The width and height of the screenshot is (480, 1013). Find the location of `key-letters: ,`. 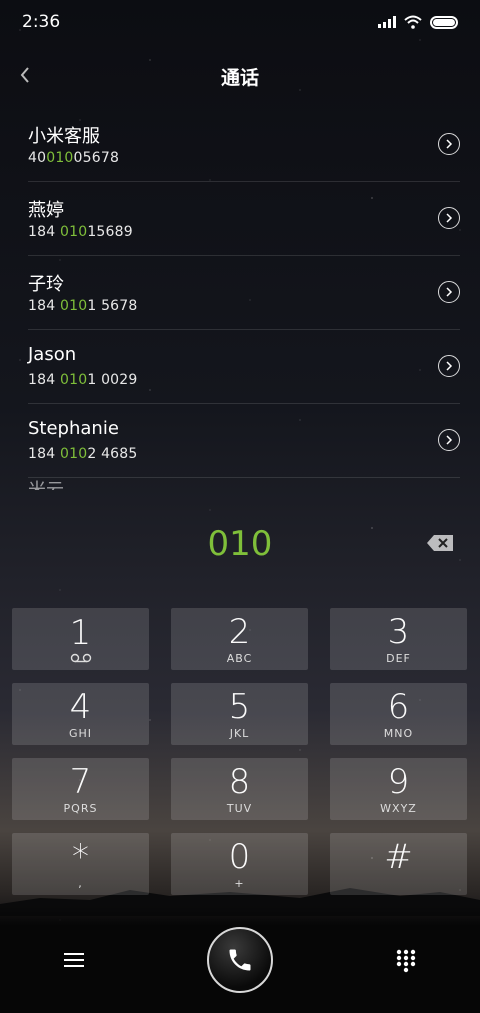

key-letters: , is located at coordinates (80, 883).